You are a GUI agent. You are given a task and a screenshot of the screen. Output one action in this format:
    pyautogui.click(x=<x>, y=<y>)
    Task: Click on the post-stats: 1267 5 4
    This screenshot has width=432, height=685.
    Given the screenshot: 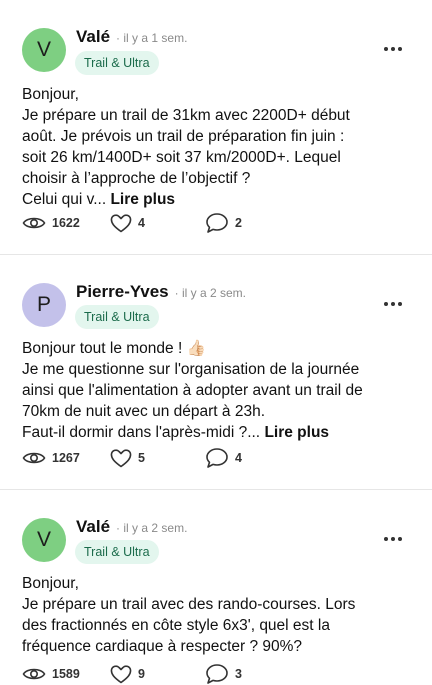 What is the action you would take?
    pyautogui.click(x=172, y=458)
    